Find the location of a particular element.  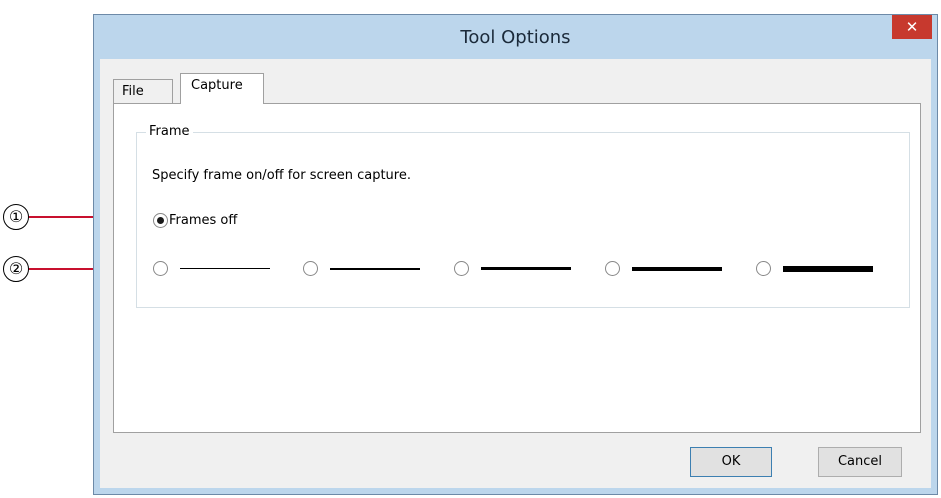

dialog-title: Tool Options is located at coordinates (515, 37).